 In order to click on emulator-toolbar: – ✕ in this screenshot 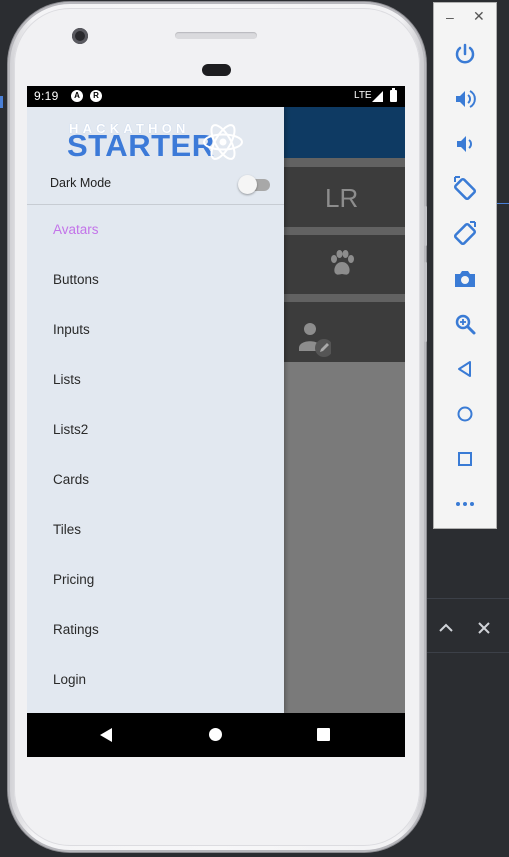, I will do `click(465, 265)`.